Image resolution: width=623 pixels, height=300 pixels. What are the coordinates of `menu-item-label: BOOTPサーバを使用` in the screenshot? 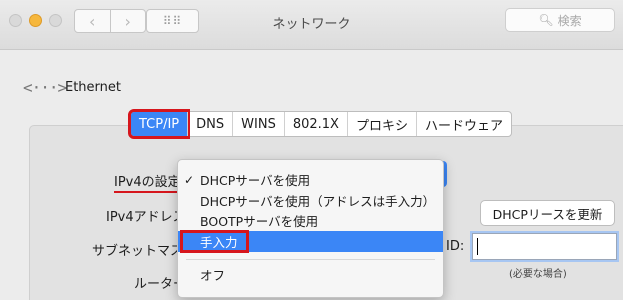 It's located at (259, 221).